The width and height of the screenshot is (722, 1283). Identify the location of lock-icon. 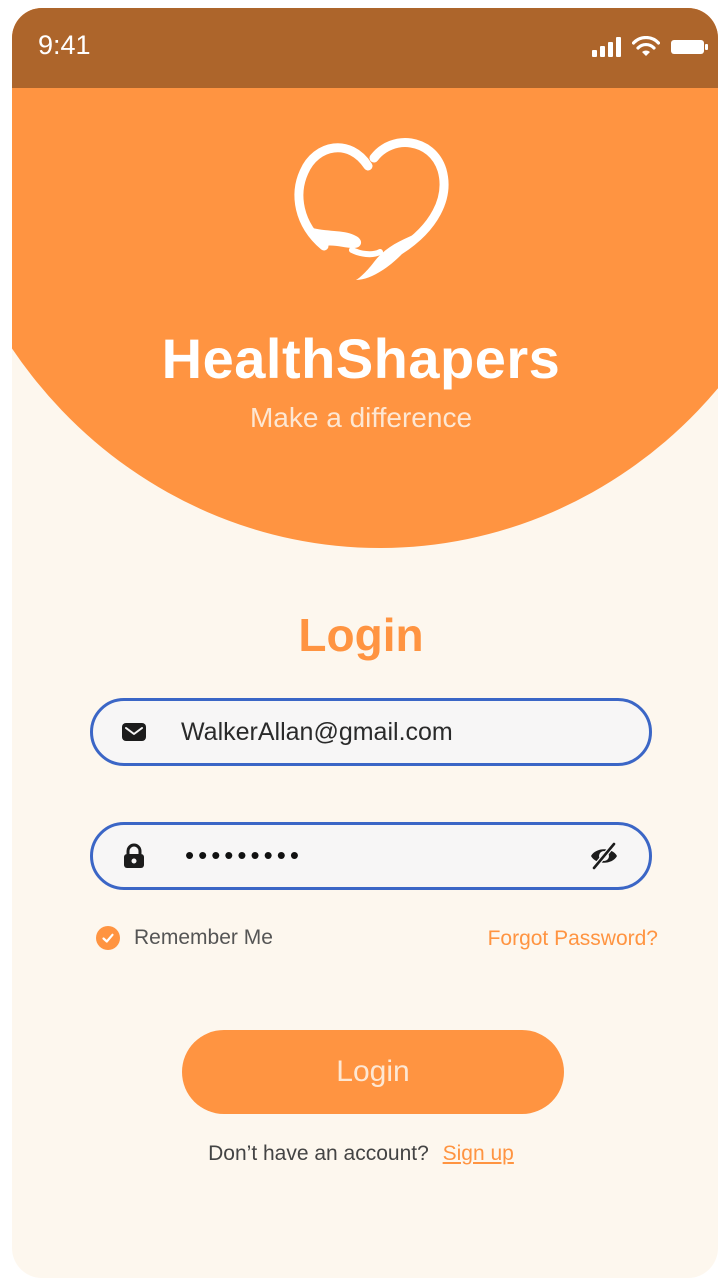
(134, 855).